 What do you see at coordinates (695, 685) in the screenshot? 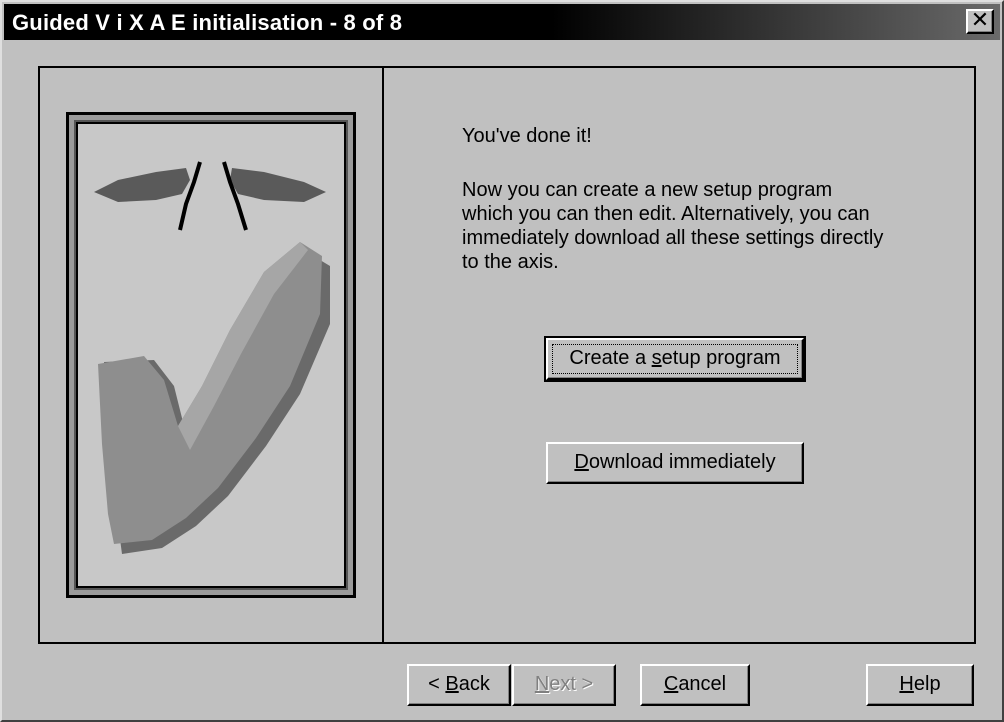
I see `cancel-button: Cancel` at bounding box center [695, 685].